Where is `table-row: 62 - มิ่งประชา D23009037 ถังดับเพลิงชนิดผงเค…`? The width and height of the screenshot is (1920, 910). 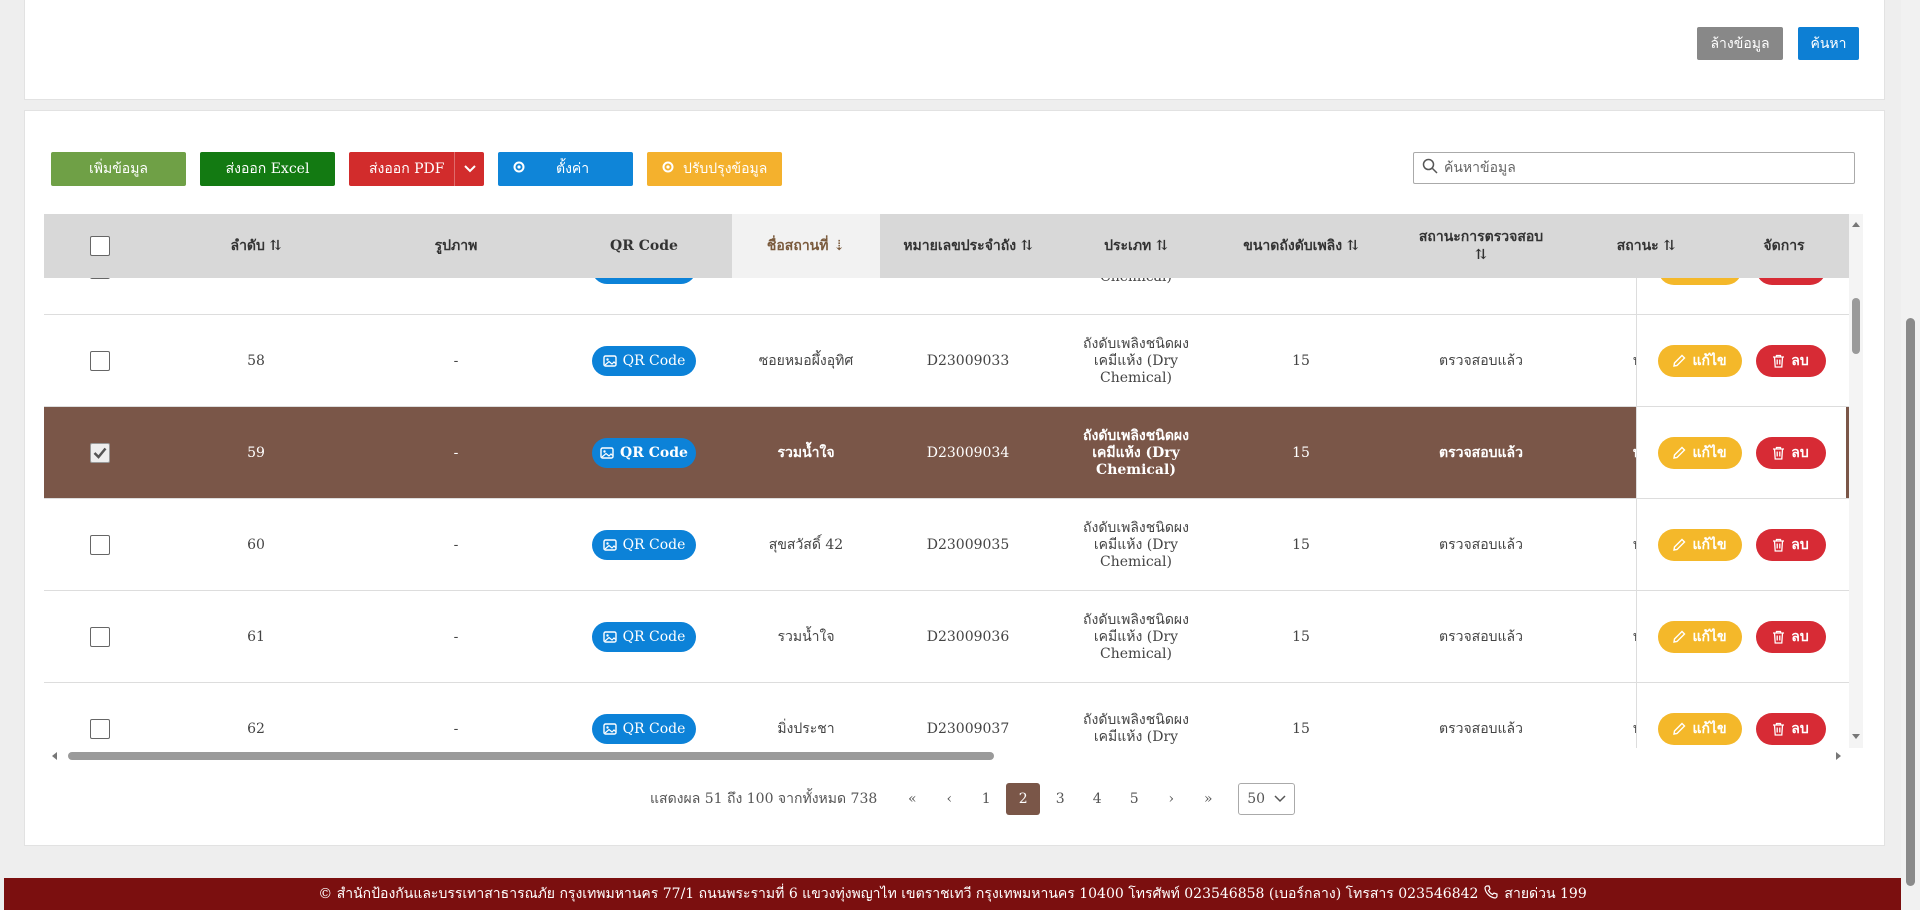 table-row: 62 - มิ่งประชา D23009037 ถังดับเพลิงชนิดผงเค… is located at coordinates (946, 715).